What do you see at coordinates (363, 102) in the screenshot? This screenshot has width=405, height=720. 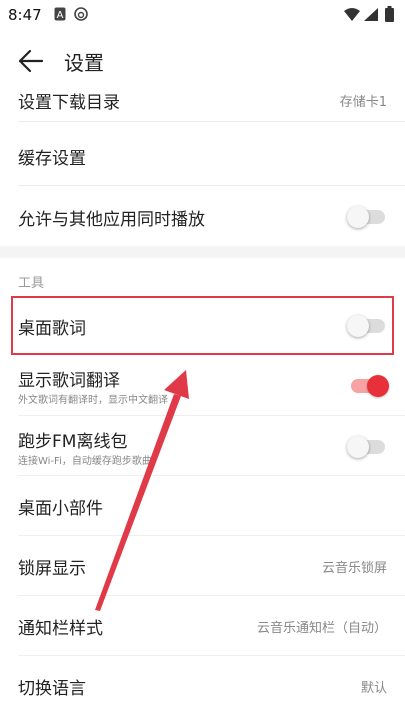 I see `download-dir-value: 存储卡1` at bounding box center [363, 102].